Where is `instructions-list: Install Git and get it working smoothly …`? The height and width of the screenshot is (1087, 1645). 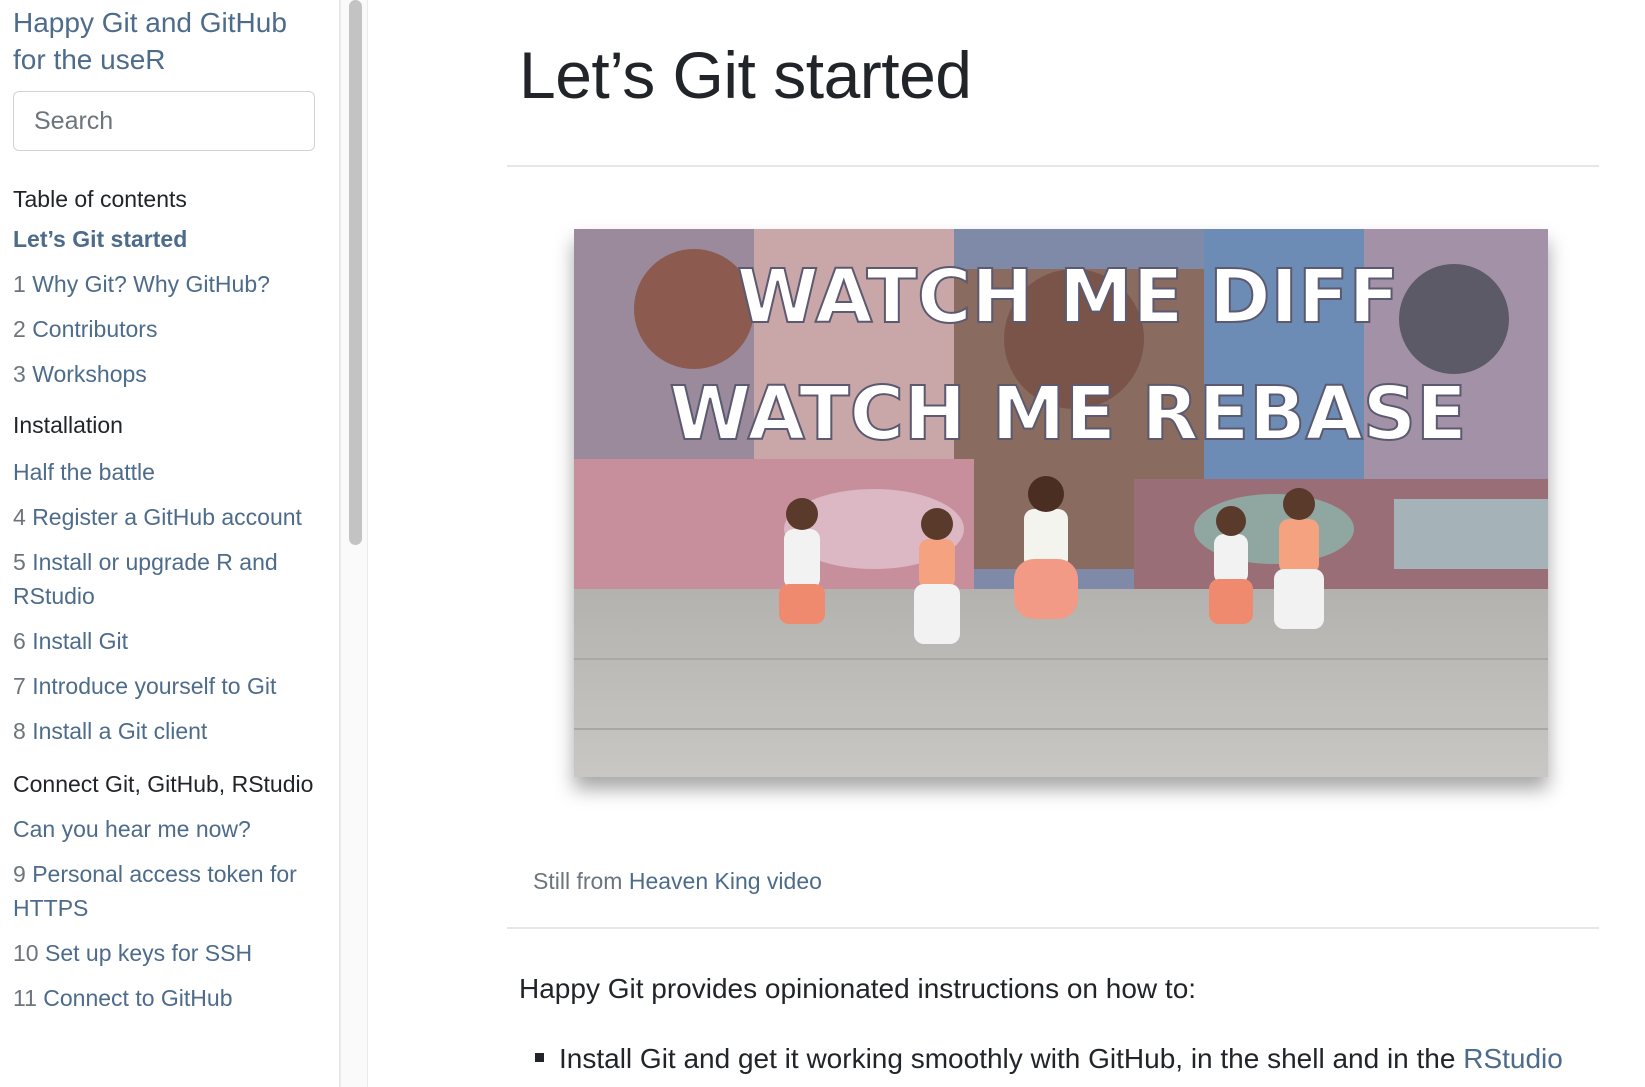 instructions-list: Install Git and get it working smoothly … is located at coordinates (1049, 1059).